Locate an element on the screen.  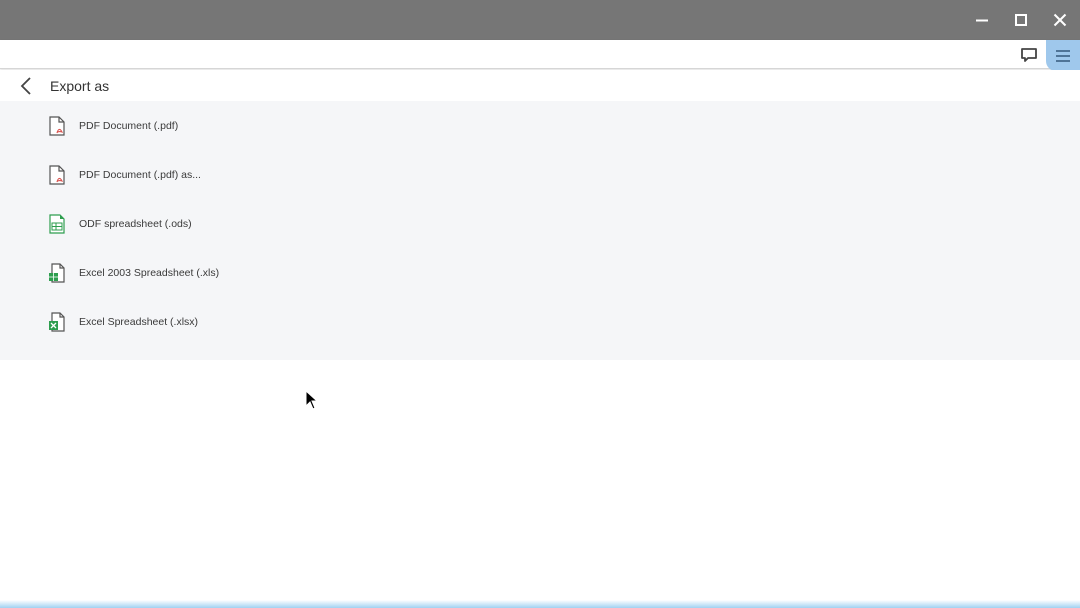
close-button is located at coordinates (1060, 20).